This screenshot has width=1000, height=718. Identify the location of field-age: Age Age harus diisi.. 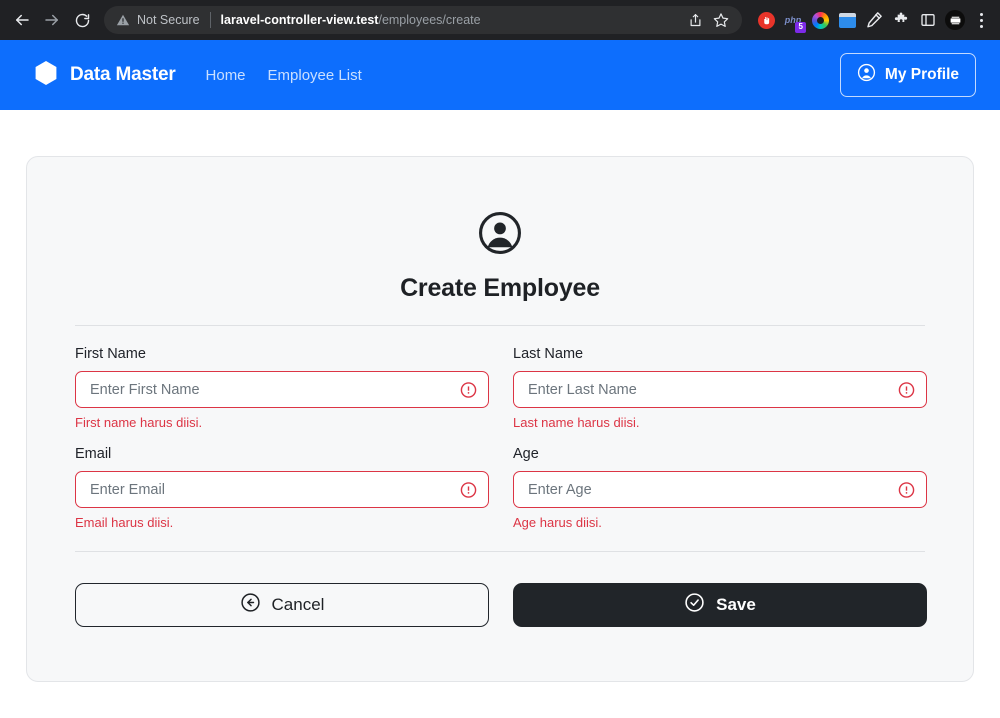
(720, 496).